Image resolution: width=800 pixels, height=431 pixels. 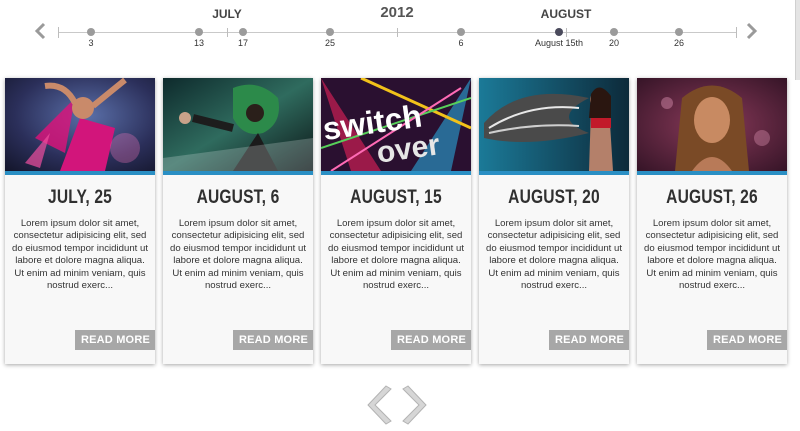 I want to click on timeline-year-tick, so click(x=397, y=32).